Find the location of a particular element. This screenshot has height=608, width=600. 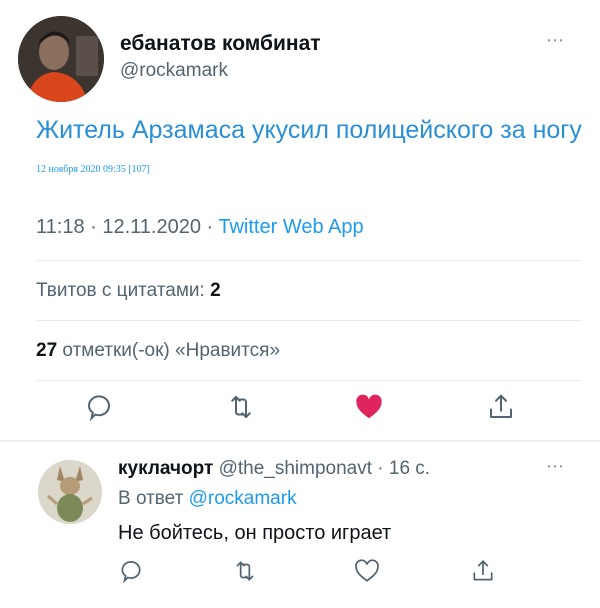

source-app-link: Twitter Web App is located at coordinates (290, 227).